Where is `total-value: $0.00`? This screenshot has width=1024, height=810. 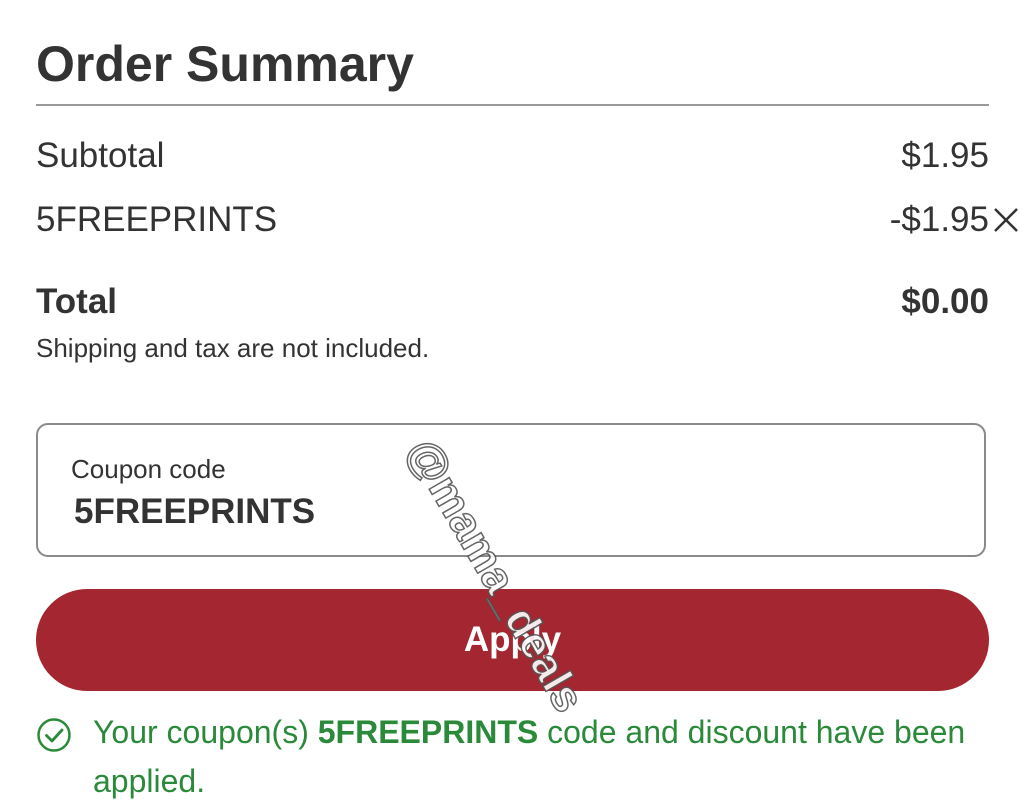 total-value: $0.00 is located at coordinates (945, 301).